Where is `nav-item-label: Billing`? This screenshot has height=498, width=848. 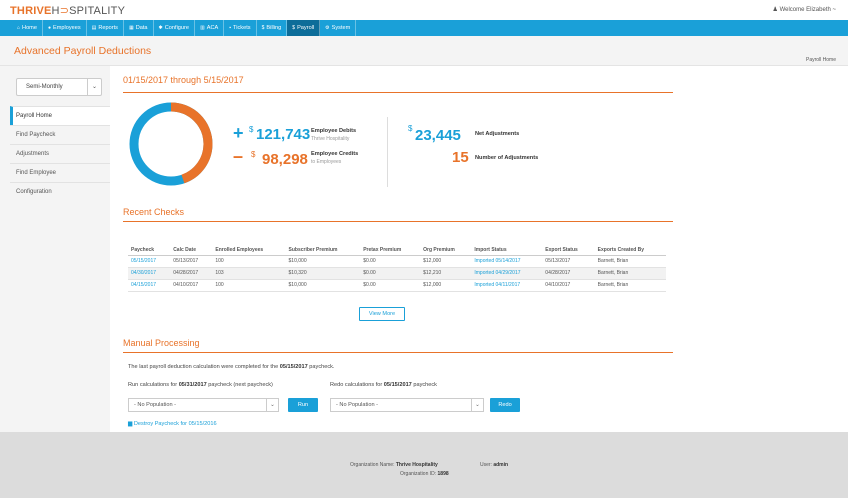
nav-item-label: Billing is located at coordinates (274, 28).